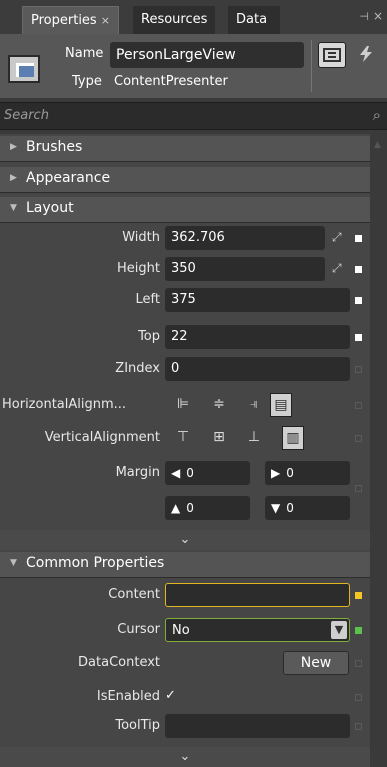 Image resolution: width=387 pixels, height=767 pixels. Describe the element at coordinates (137, 472) in the screenshot. I see `margin-label: Margin` at that location.